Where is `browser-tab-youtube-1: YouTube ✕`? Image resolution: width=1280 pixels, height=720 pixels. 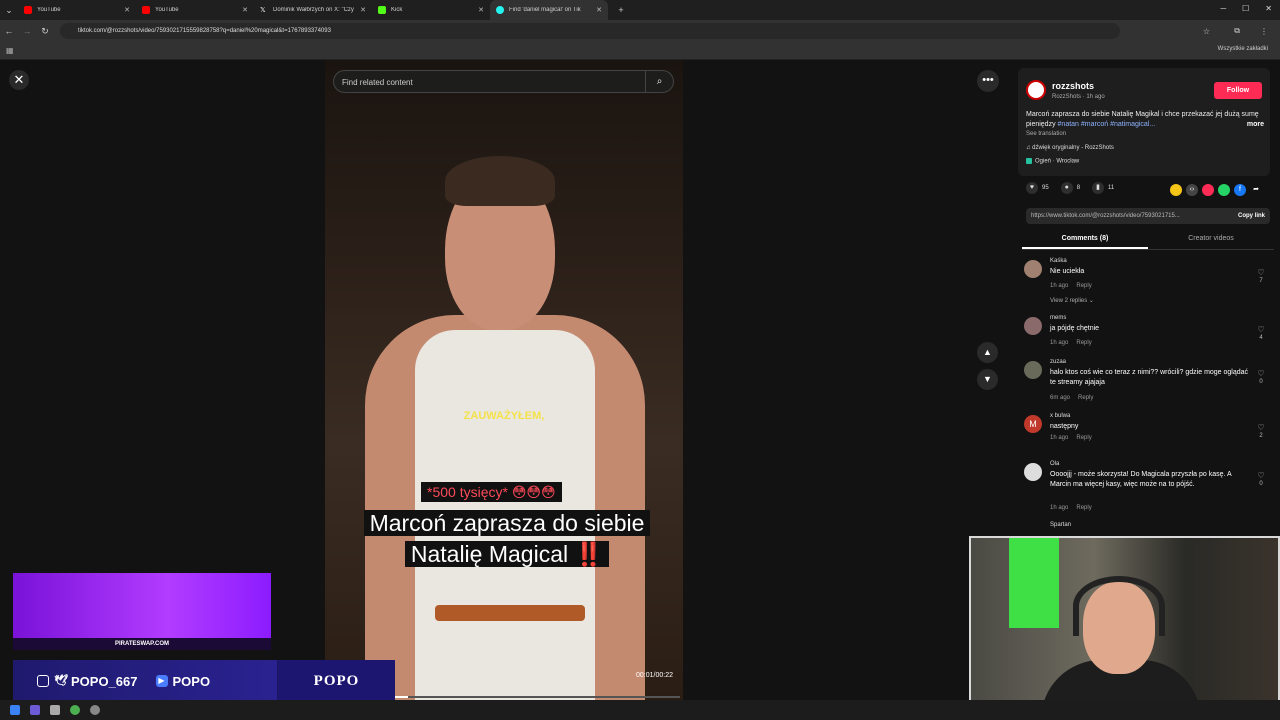
browser-tab-youtube-1: YouTube ✕ is located at coordinates (77, 10).